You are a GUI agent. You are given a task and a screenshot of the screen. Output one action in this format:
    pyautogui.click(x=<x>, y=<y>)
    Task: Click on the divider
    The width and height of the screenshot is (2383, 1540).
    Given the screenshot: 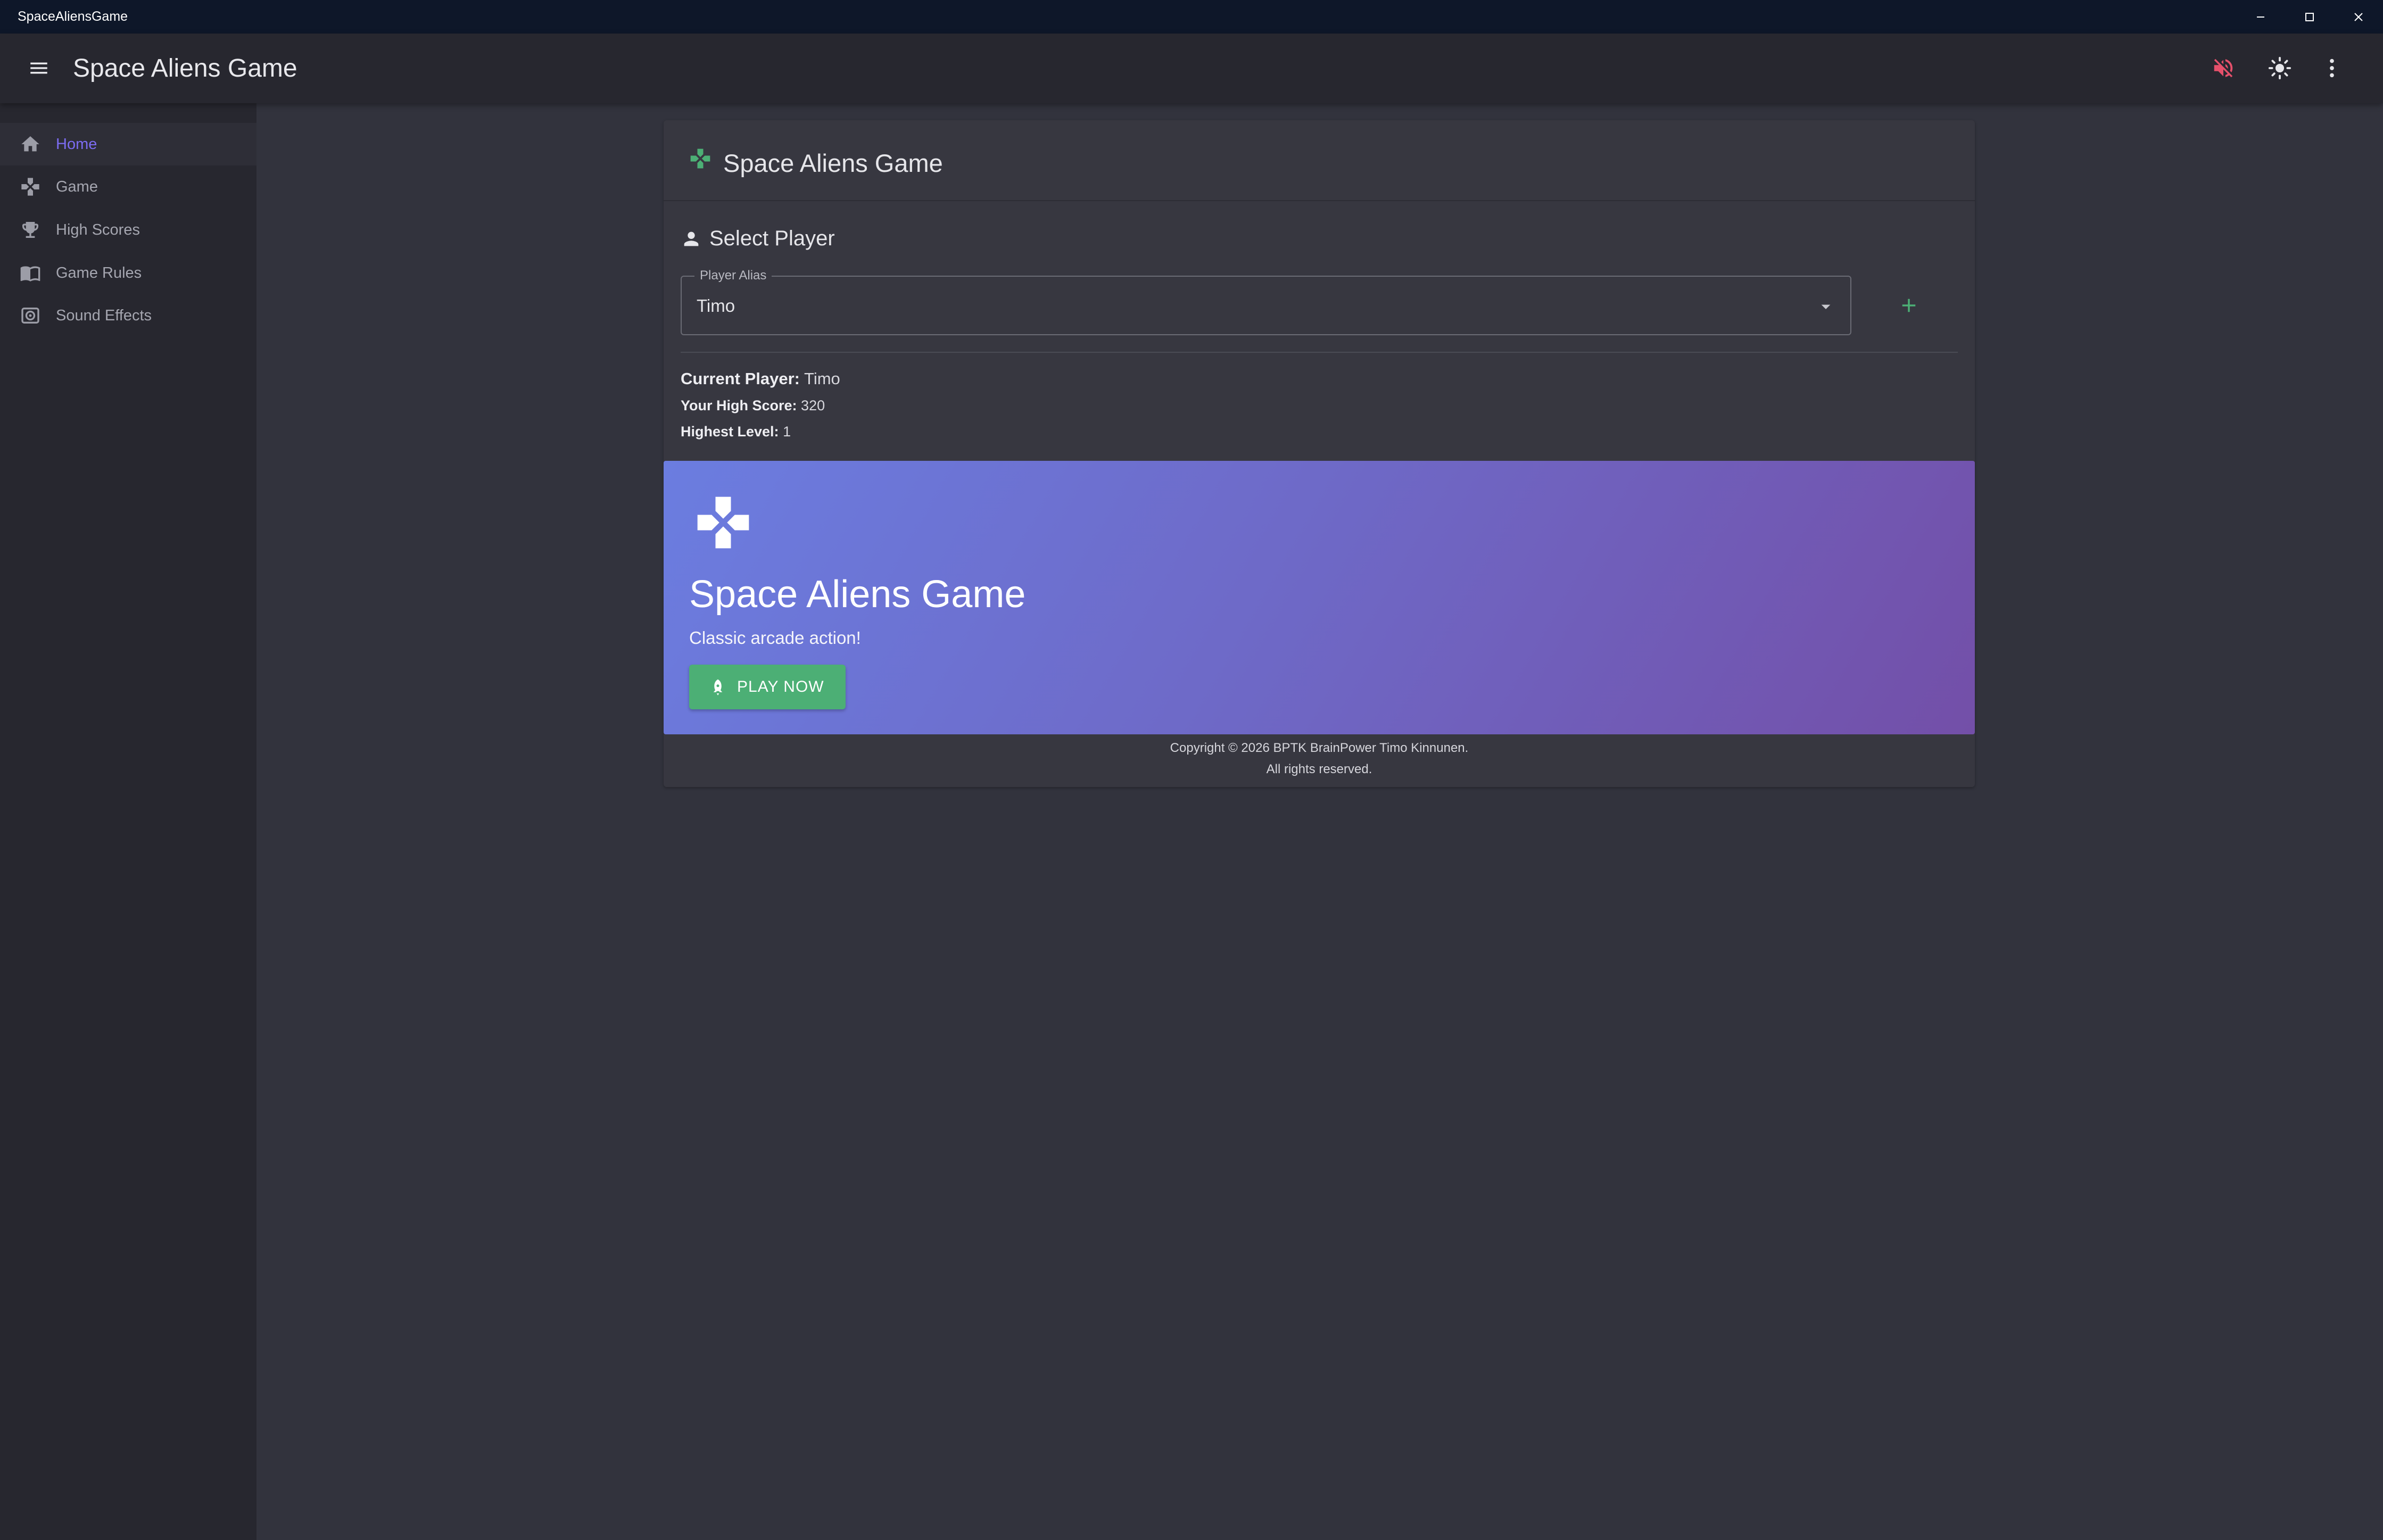 What is the action you would take?
    pyautogui.click(x=1319, y=352)
    